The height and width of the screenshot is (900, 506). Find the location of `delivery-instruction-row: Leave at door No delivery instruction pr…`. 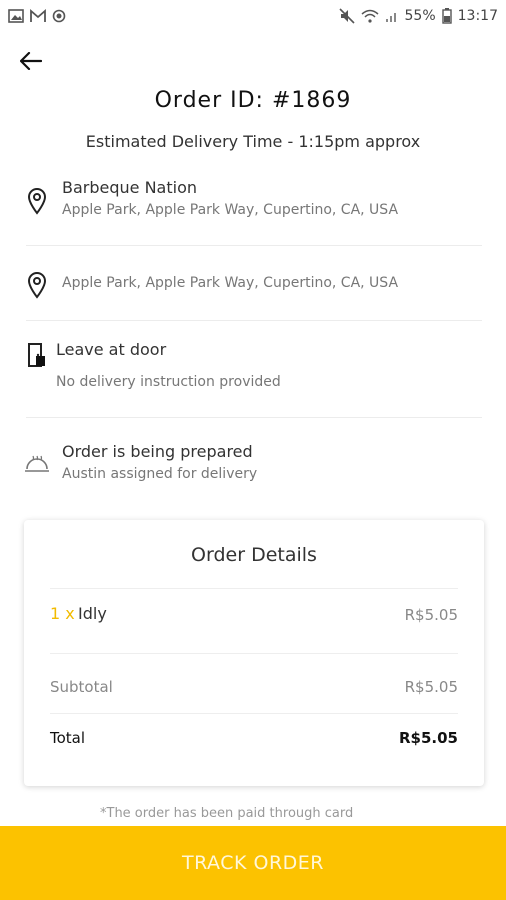

delivery-instruction-row: Leave at door No delivery instruction pr… is located at coordinates (253, 367).